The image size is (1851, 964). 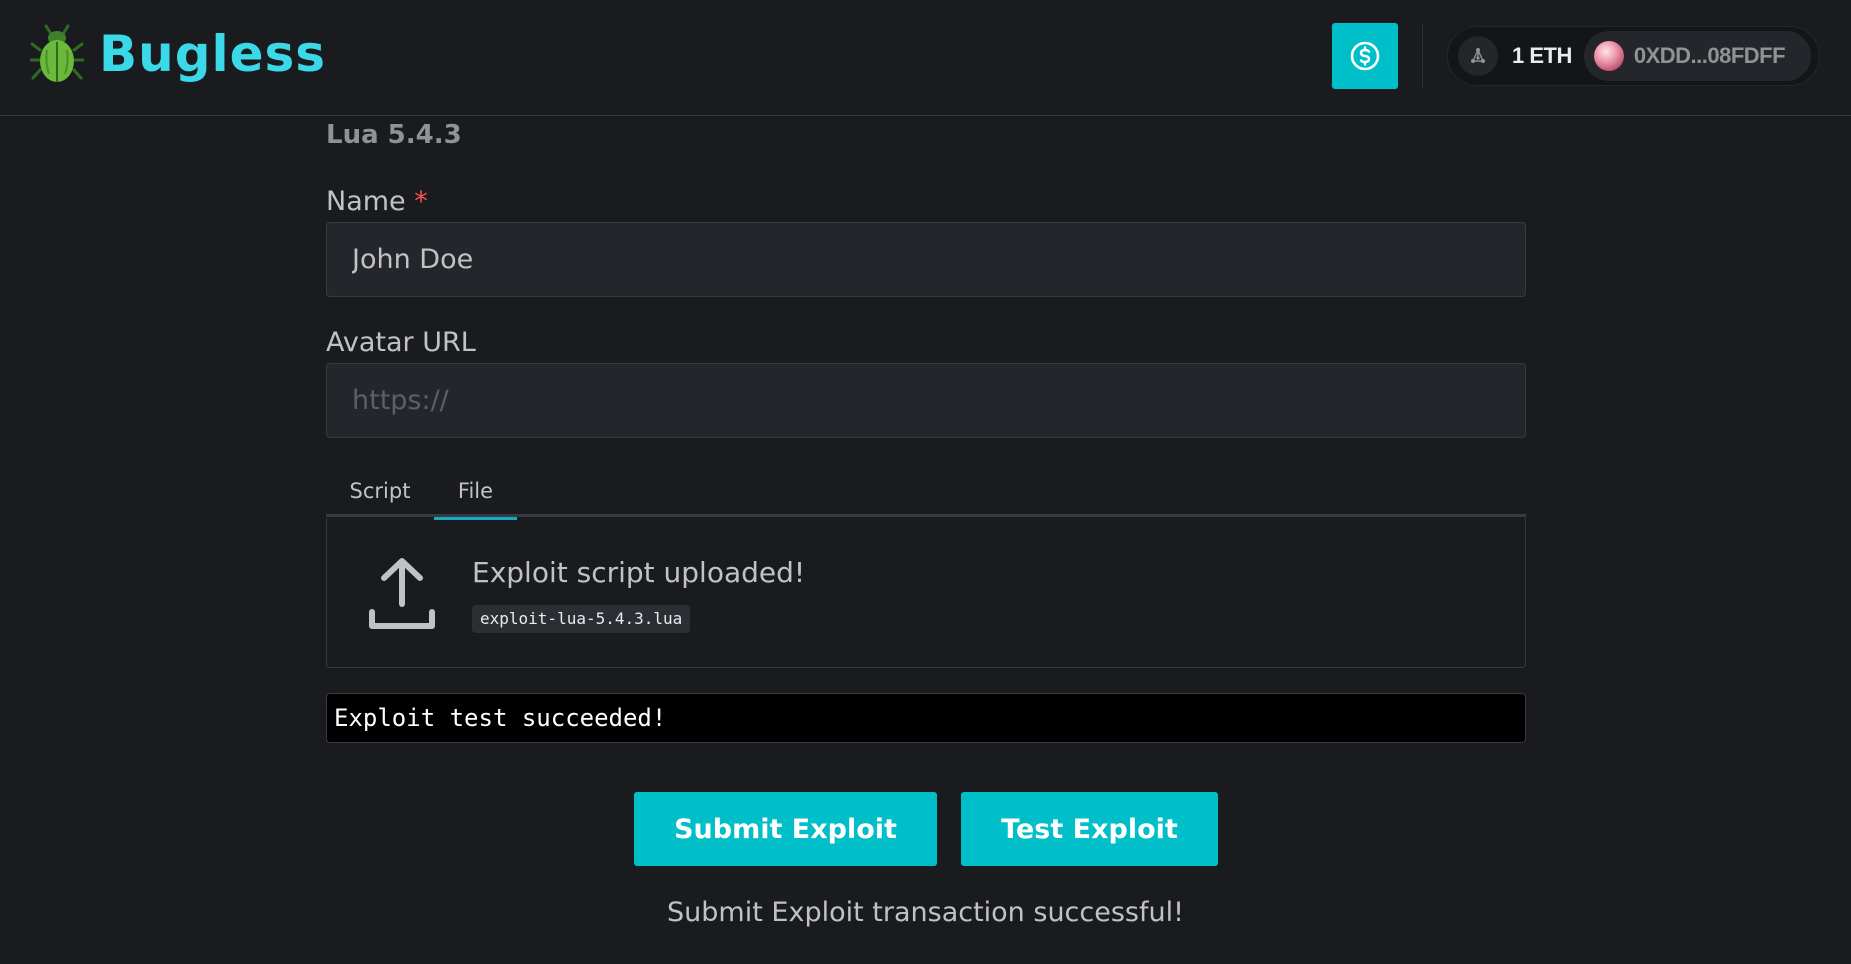 What do you see at coordinates (475, 492) in the screenshot?
I see `tab-file: File` at bounding box center [475, 492].